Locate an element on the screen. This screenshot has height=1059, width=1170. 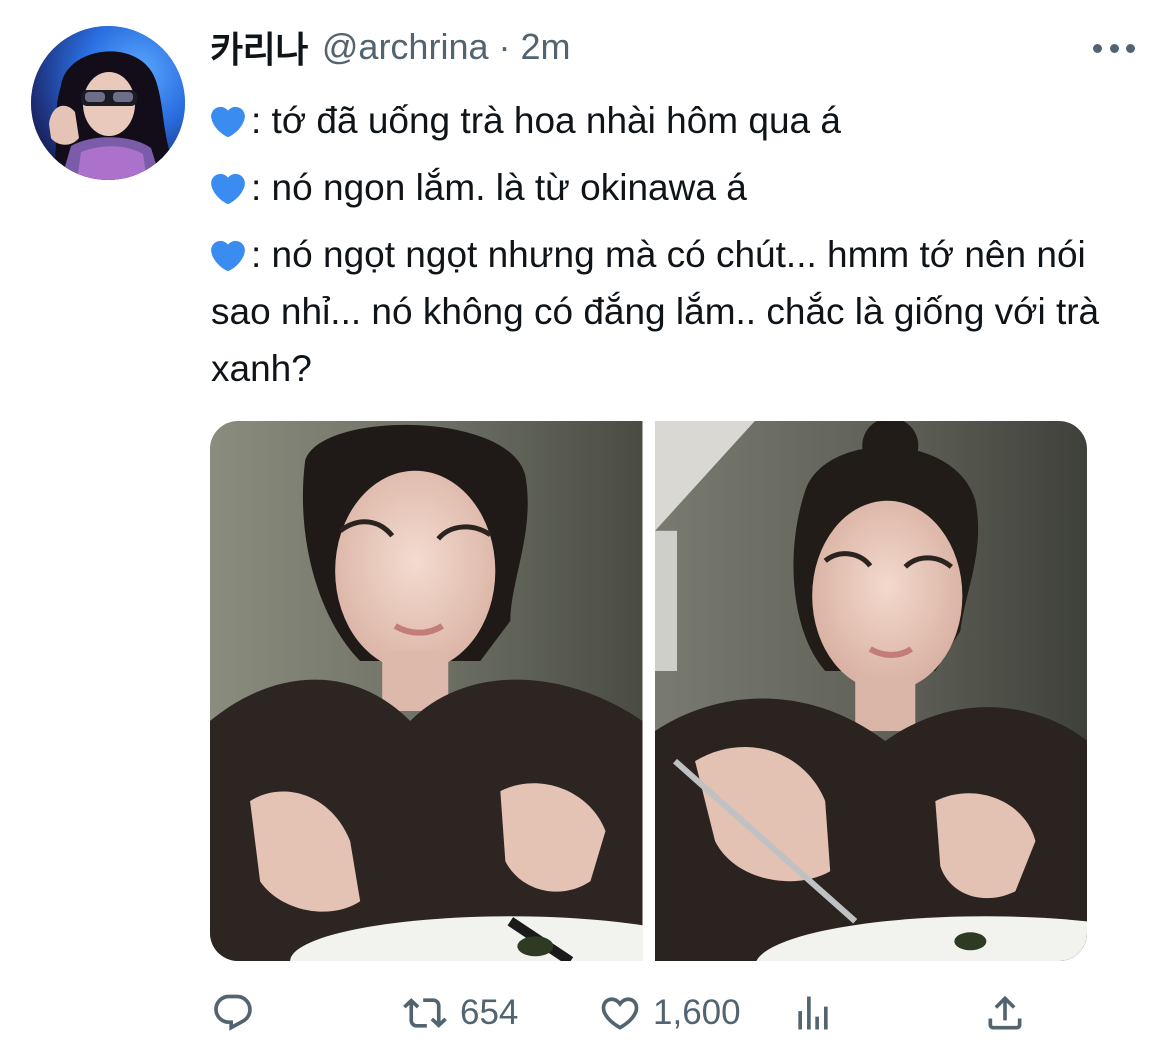
tweet-line-text: : tớ đã uống trà hoa nhài hôm qua á is located at coordinates (546, 120).